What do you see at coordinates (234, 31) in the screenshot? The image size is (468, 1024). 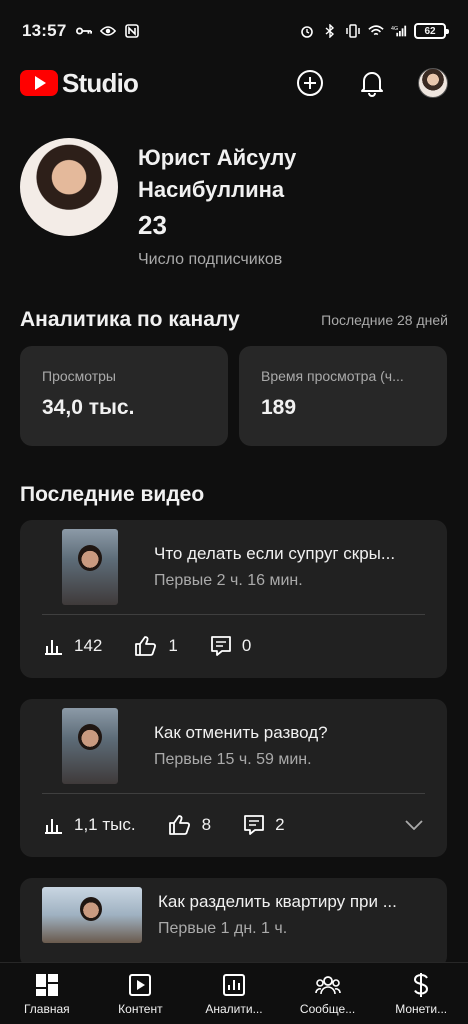 I see `status-bar: 13:57 4G 62` at bounding box center [234, 31].